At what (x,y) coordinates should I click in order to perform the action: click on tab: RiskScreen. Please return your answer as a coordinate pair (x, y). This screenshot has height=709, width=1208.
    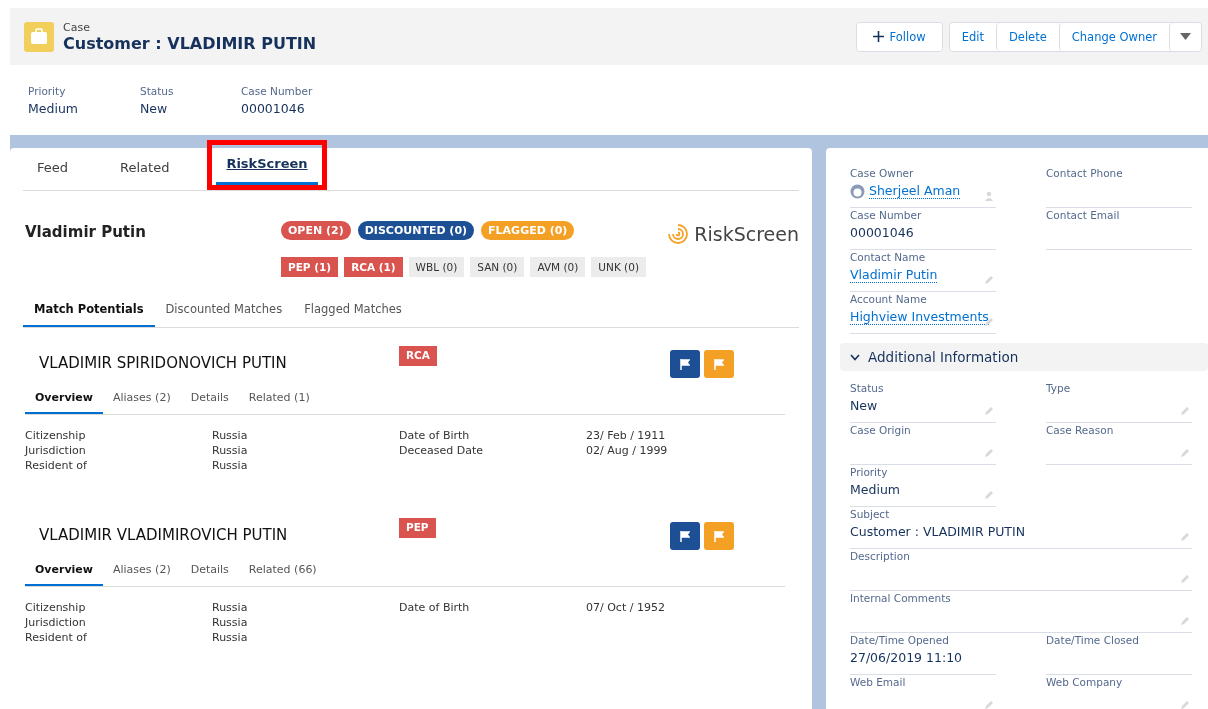
    Looking at the image, I should click on (267, 165).